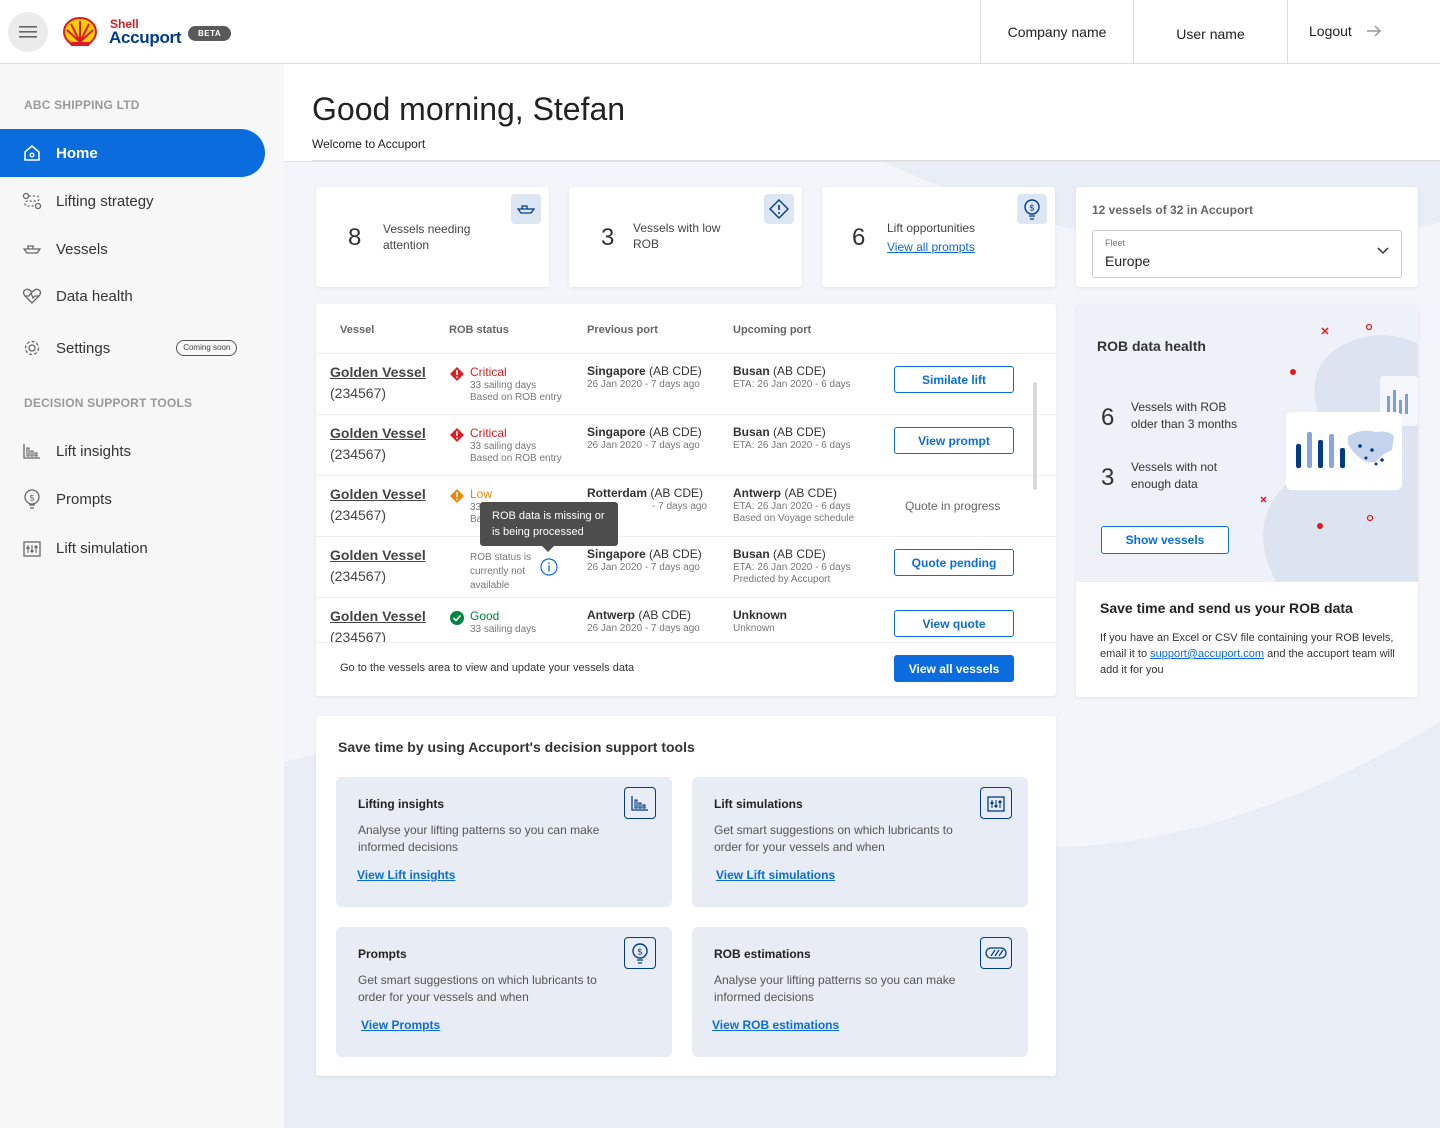 Image resolution: width=1440 pixels, height=1128 pixels. What do you see at coordinates (751, 371) in the screenshot?
I see `next-port: Busan` at bounding box center [751, 371].